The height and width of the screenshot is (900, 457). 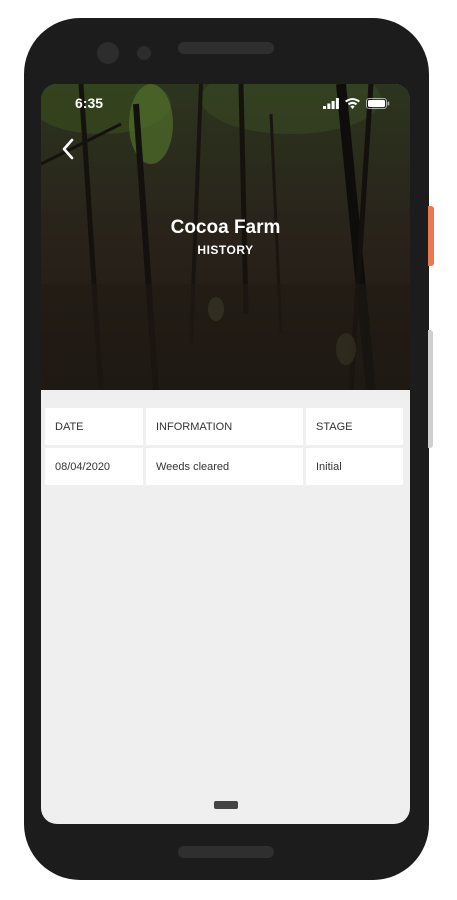 What do you see at coordinates (144, 53) in the screenshot?
I see `proximity-sensor` at bounding box center [144, 53].